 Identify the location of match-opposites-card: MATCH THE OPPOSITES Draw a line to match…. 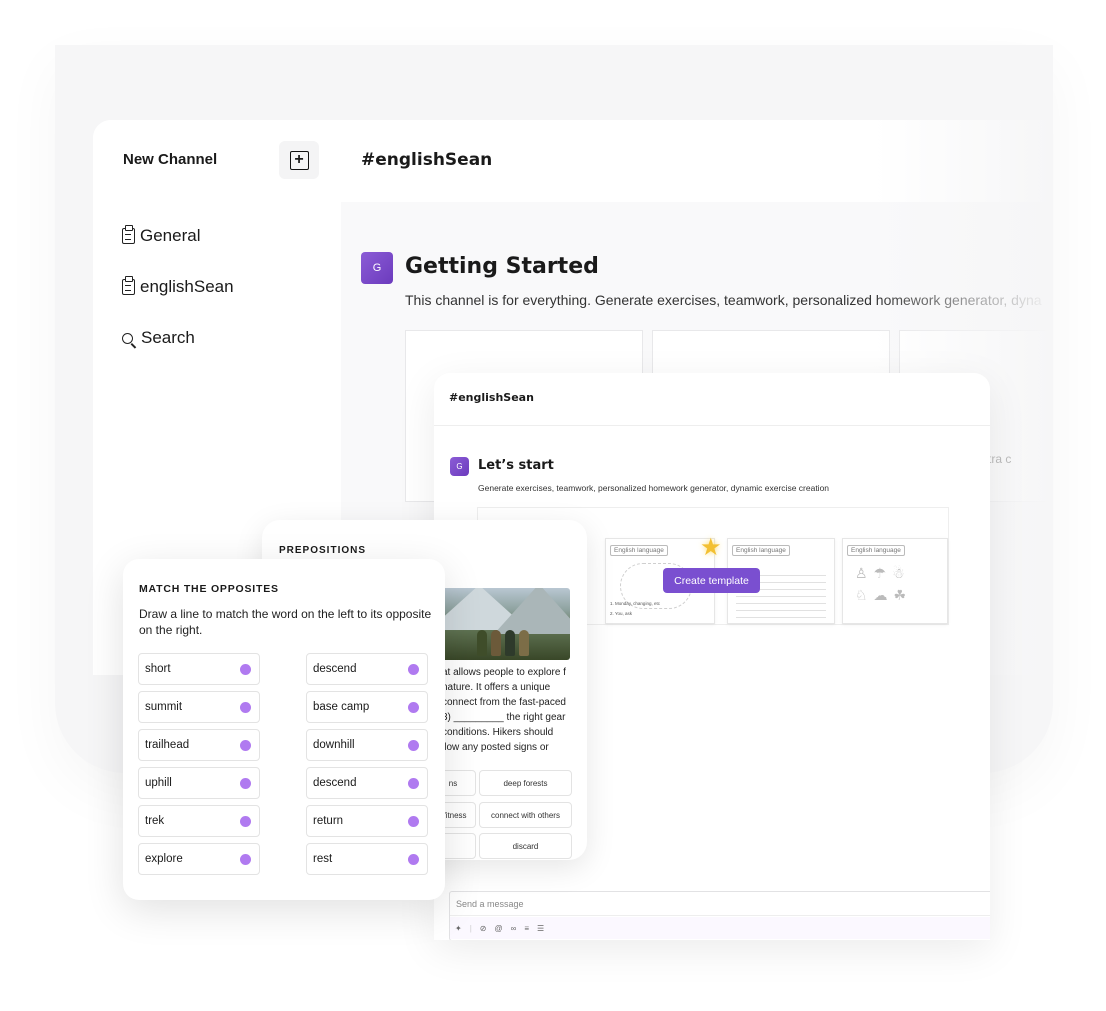
(284, 729).